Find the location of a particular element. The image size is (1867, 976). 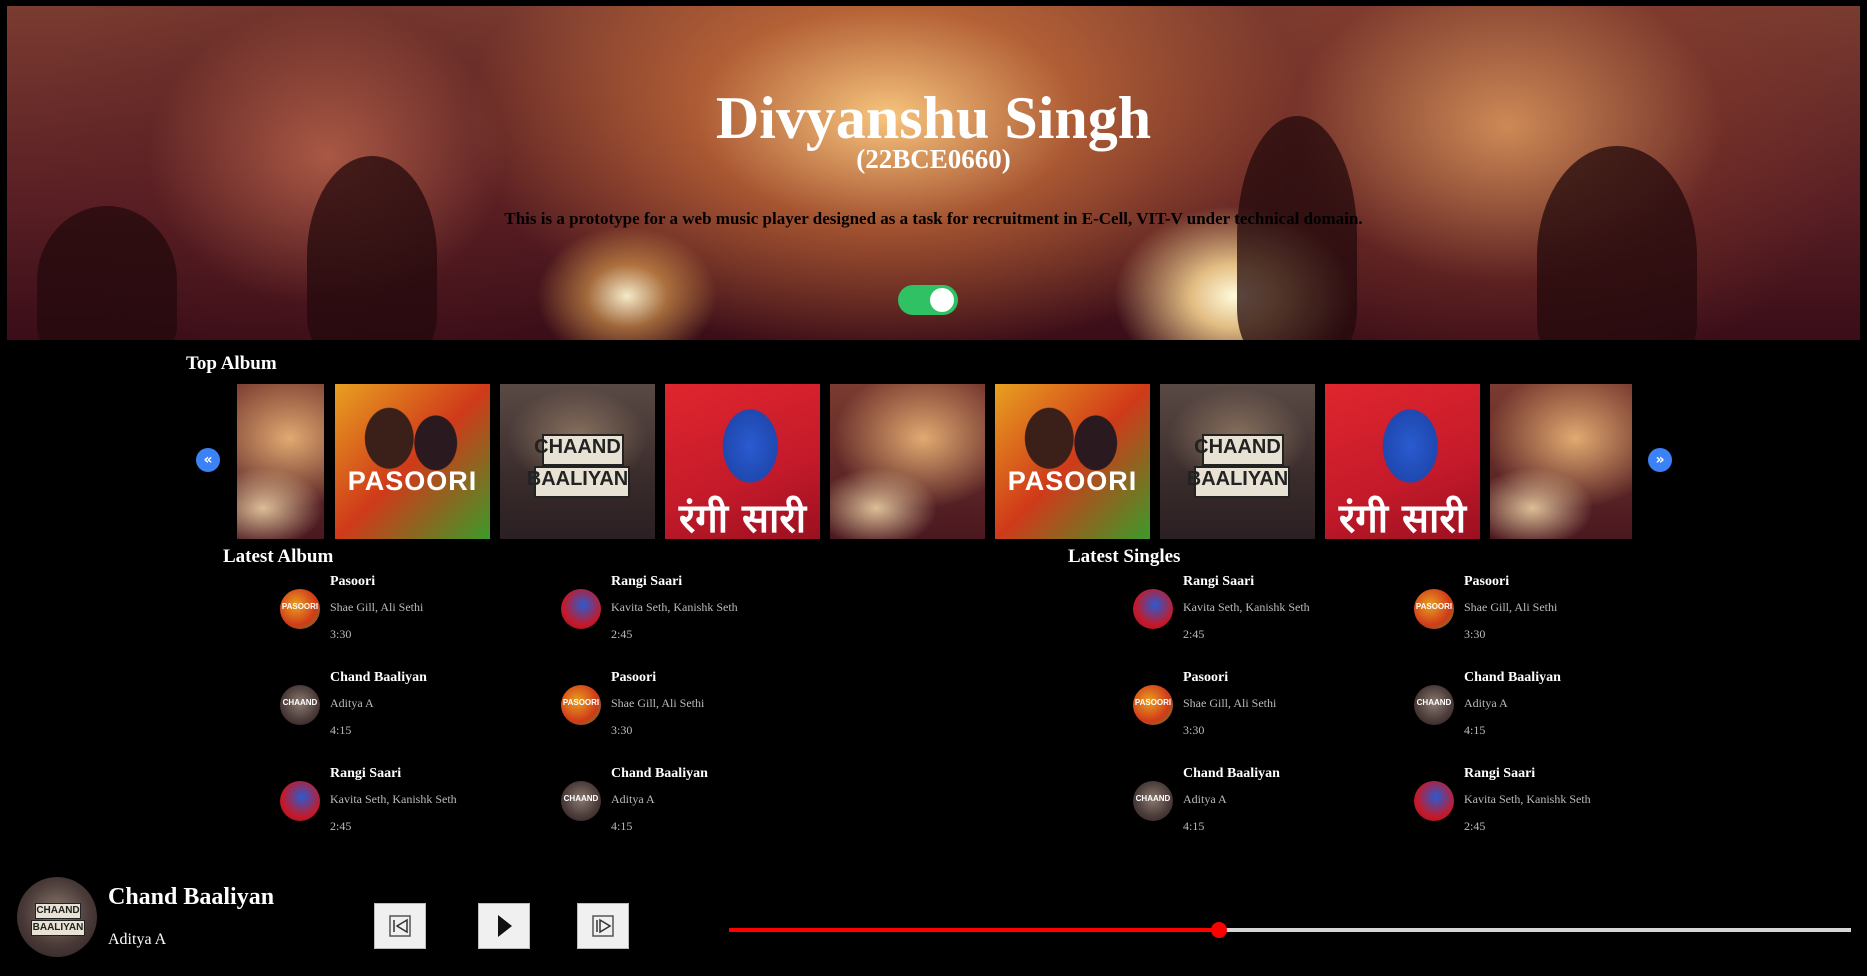

previous-button is located at coordinates (400, 926).